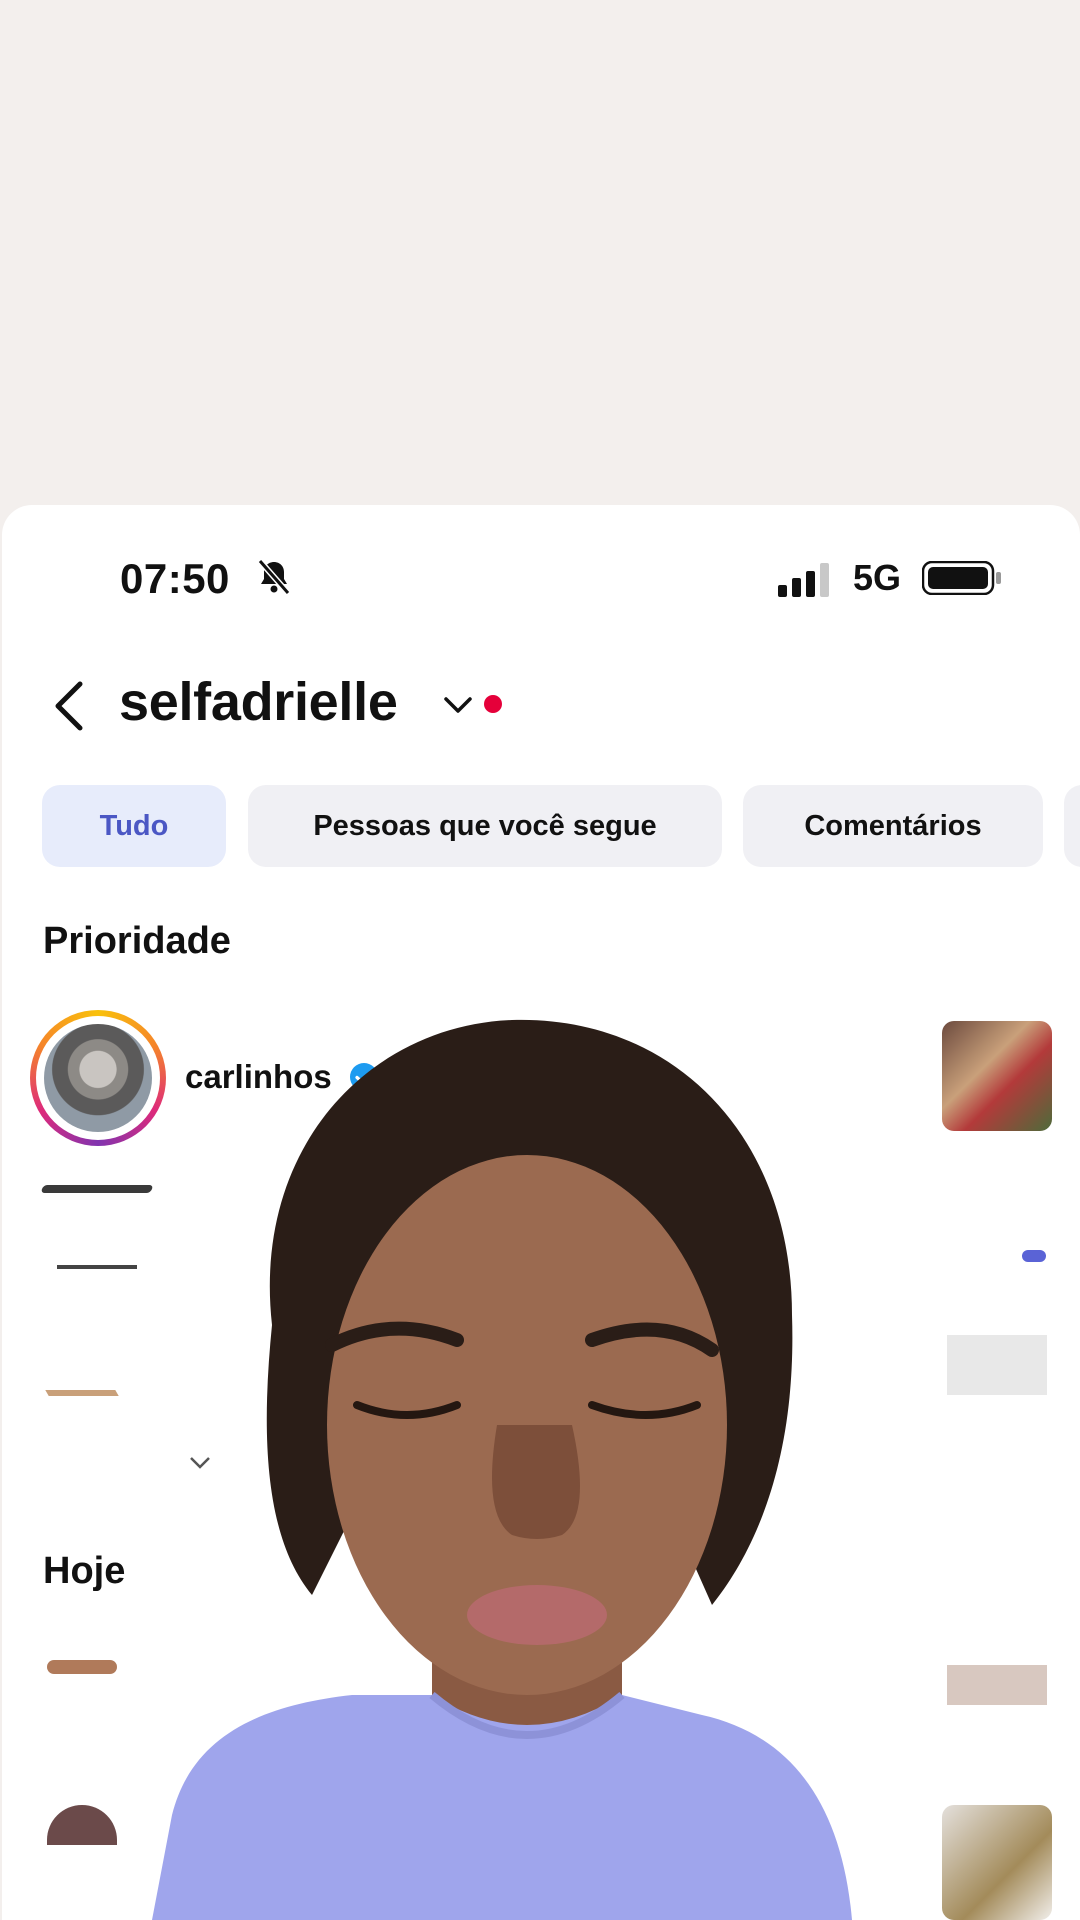  Describe the element at coordinates (258, 702) in the screenshot. I see `account-username: selfadrielle` at that location.